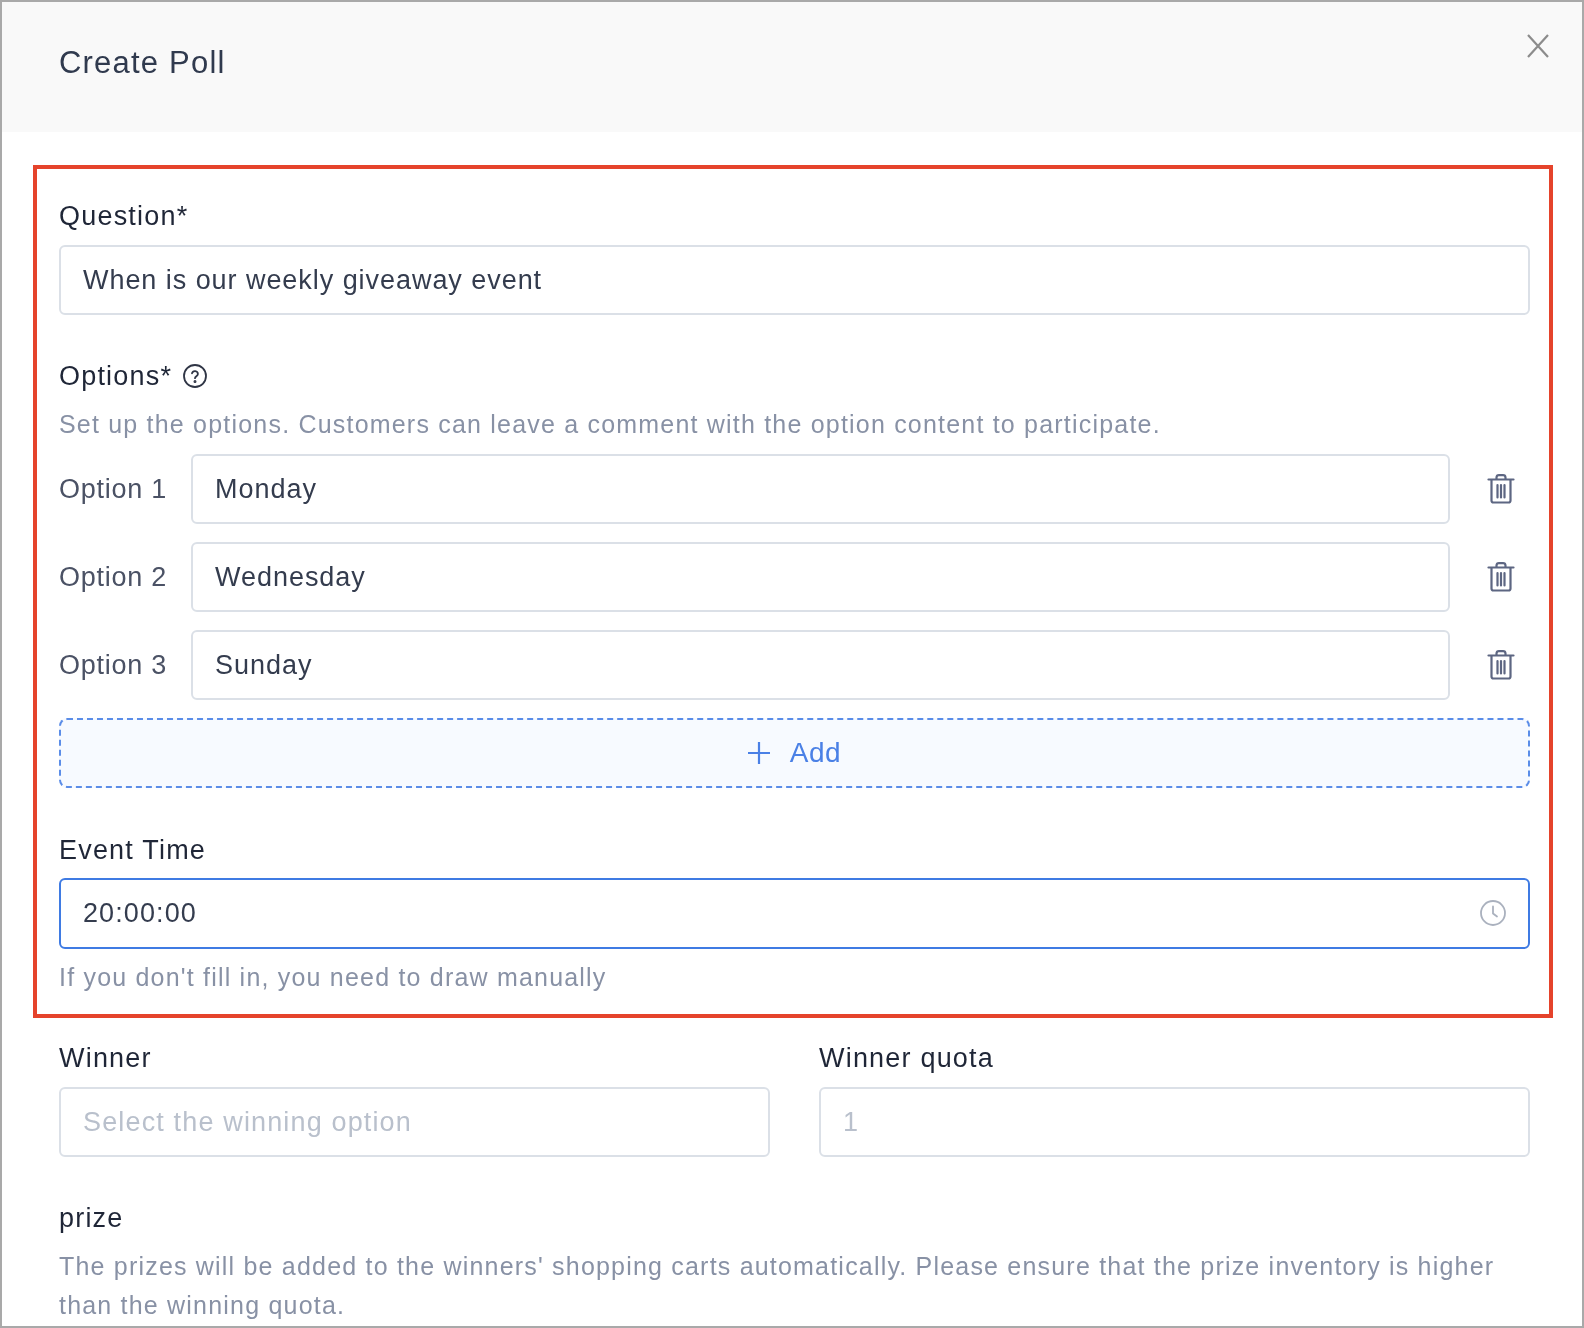 This screenshot has width=1584, height=1328. Describe the element at coordinates (758, 753) in the screenshot. I see `plus-icon` at that location.